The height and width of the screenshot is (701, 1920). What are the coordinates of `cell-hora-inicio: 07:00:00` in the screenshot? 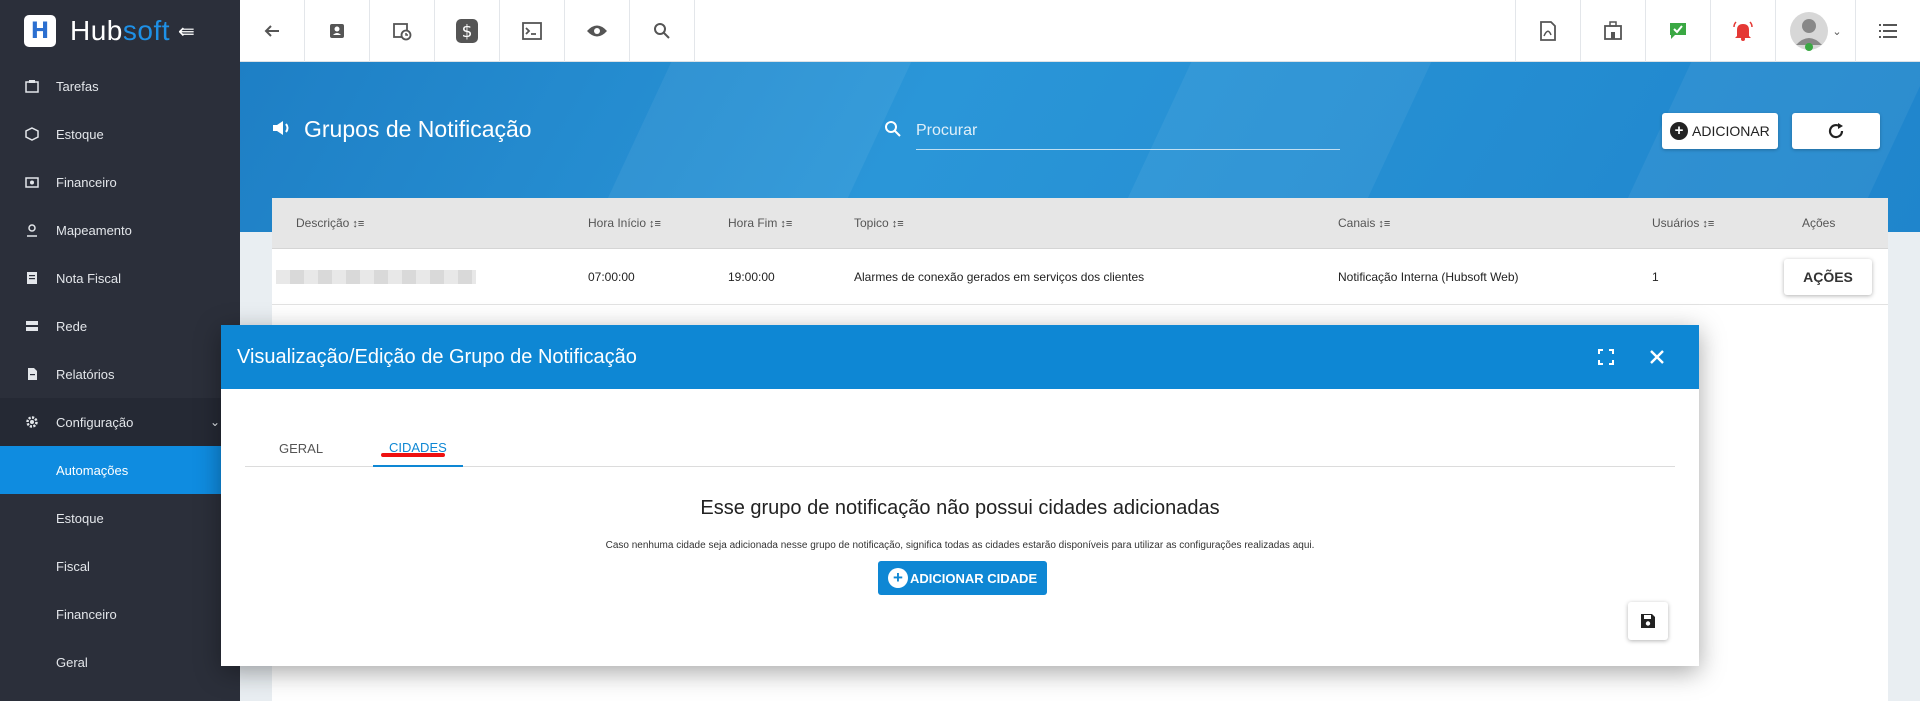 It's located at (611, 276).